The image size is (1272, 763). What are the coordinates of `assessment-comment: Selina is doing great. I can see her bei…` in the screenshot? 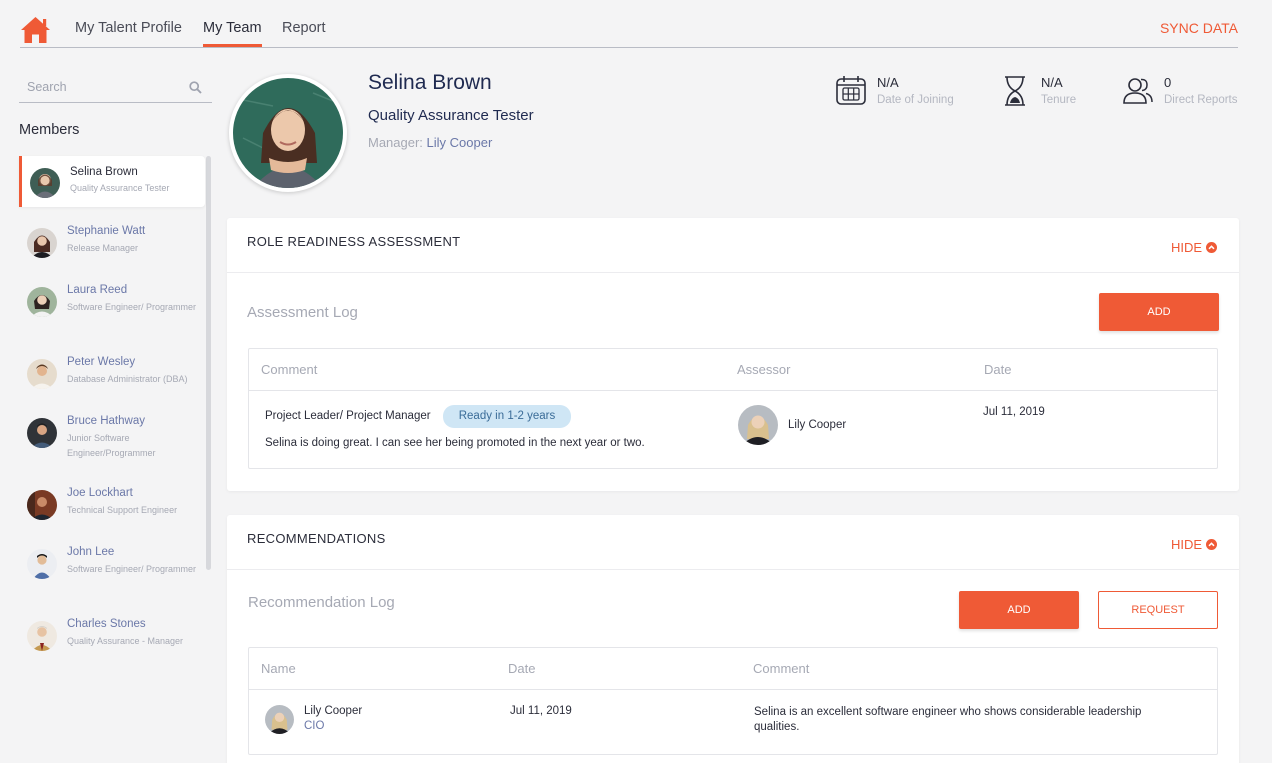 It's located at (455, 443).